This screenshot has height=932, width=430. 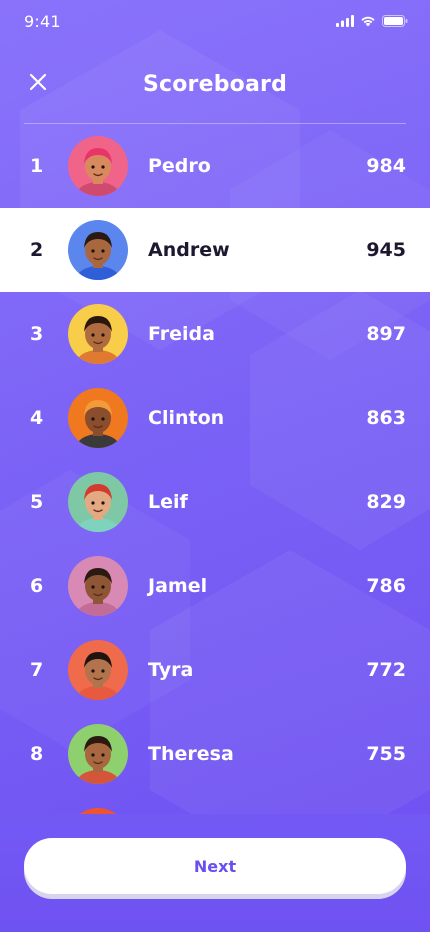 I want to click on scoreboard-row: 4 Clinton 863, so click(x=215, y=418).